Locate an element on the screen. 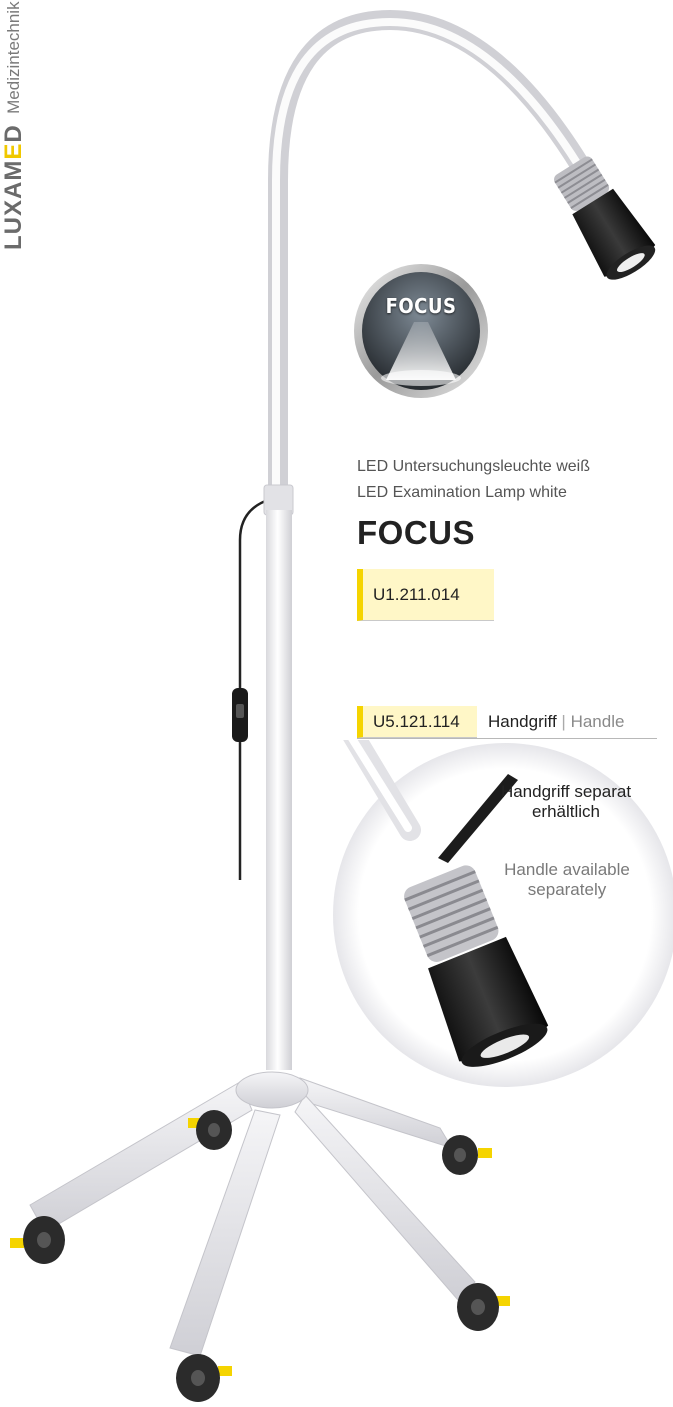  handle-note-de: Handgriff separat erhältlich is located at coordinates (566, 801).